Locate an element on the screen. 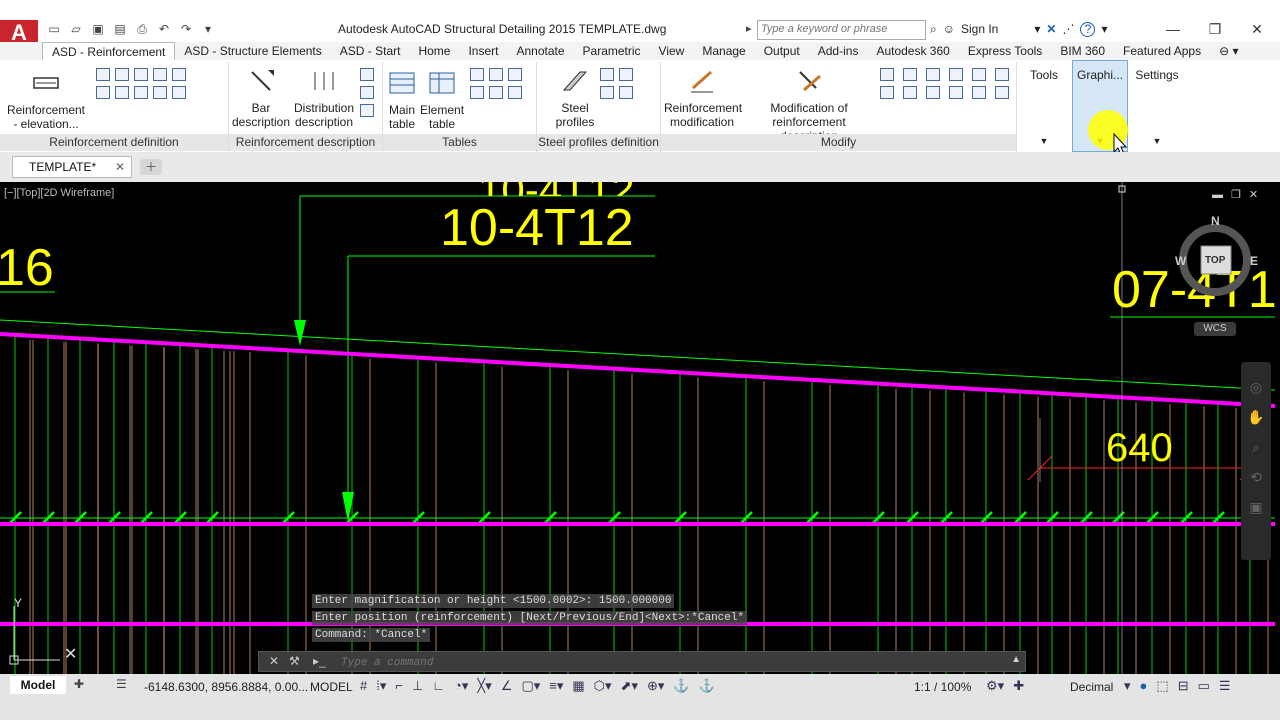  redo-icon: ↷ is located at coordinates (186, 29).